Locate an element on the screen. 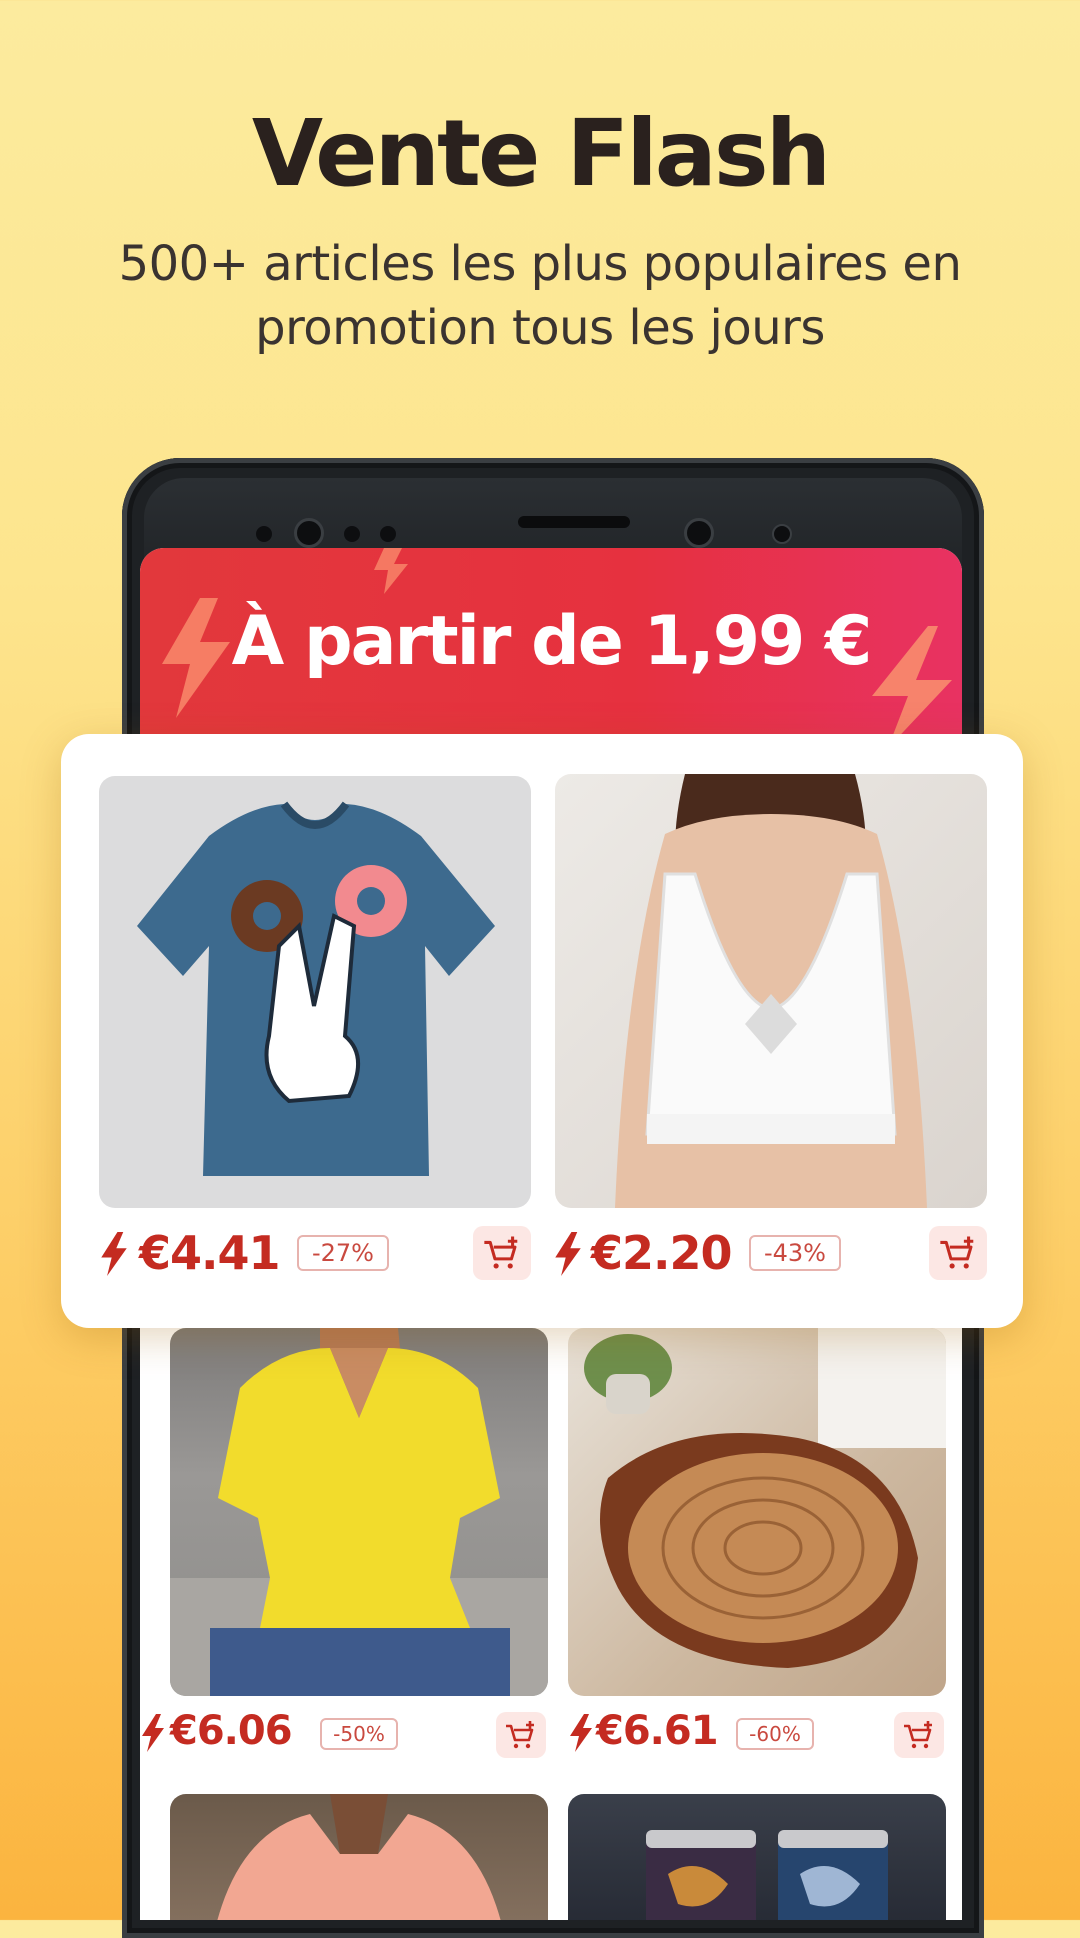 Image resolution: width=1080 pixels, height=1938 pixels. front-camera is located at coordinates (309, 533).